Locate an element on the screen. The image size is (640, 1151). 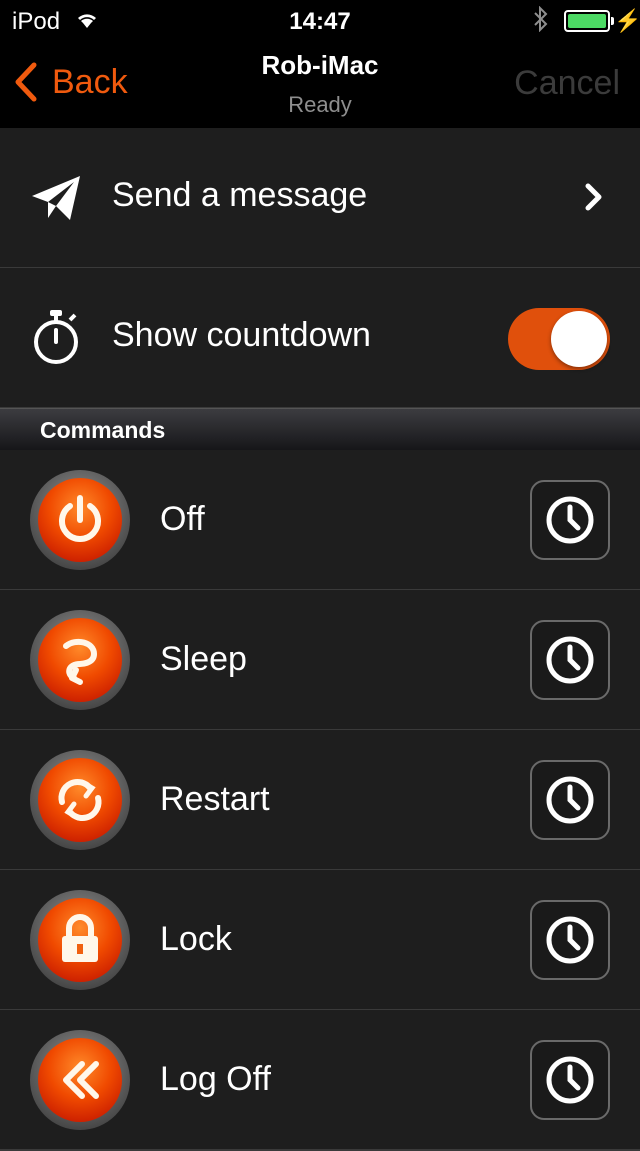
status-bar: iPod 14:47 ⚡ is located at coordinates (320, 20).